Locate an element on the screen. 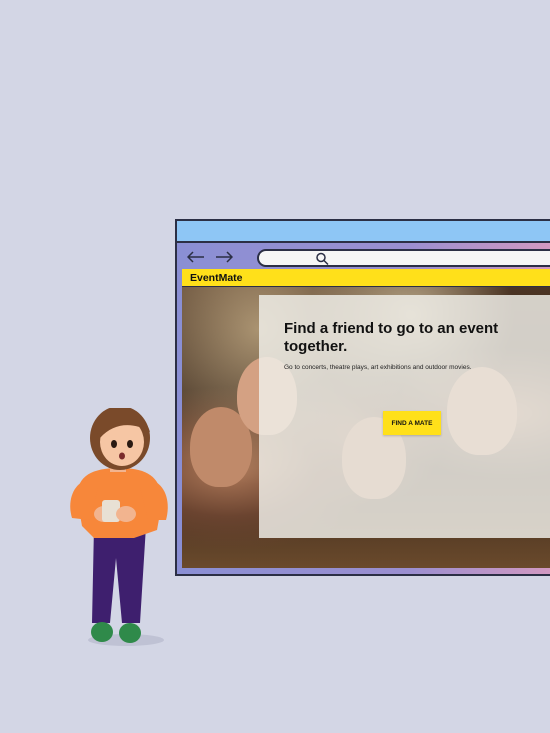  site-logo: EventMate is located at coordinates (216, 278).